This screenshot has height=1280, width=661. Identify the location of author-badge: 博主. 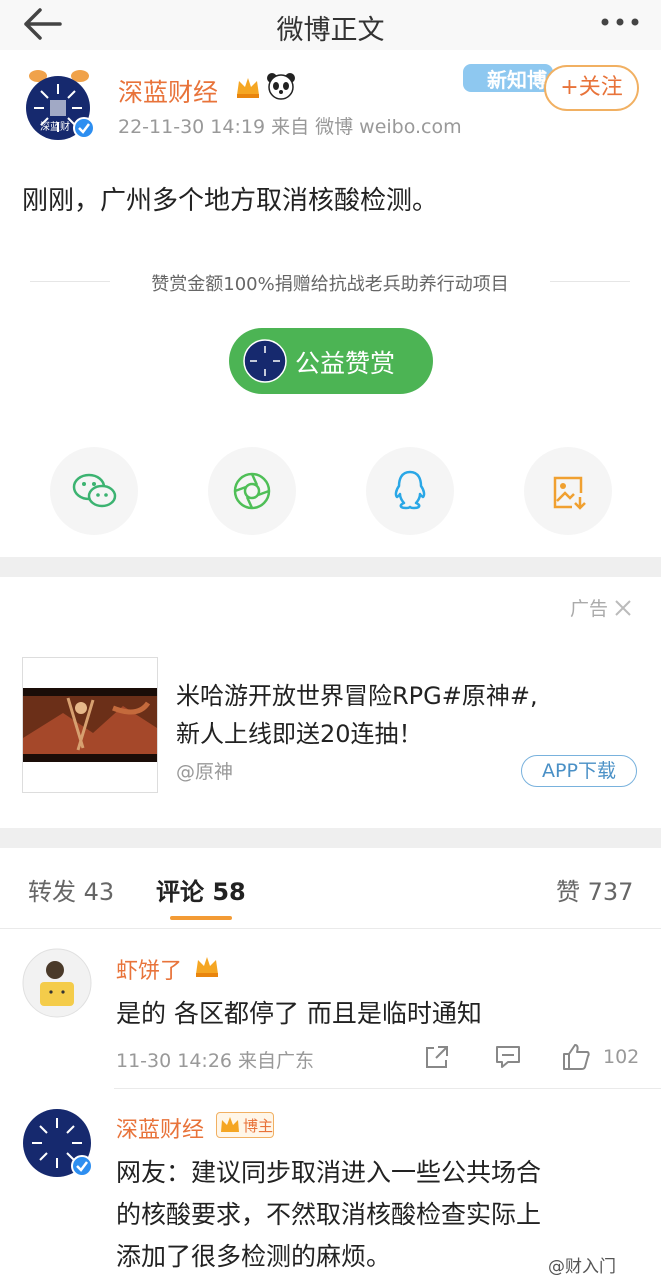
(245, 1125).